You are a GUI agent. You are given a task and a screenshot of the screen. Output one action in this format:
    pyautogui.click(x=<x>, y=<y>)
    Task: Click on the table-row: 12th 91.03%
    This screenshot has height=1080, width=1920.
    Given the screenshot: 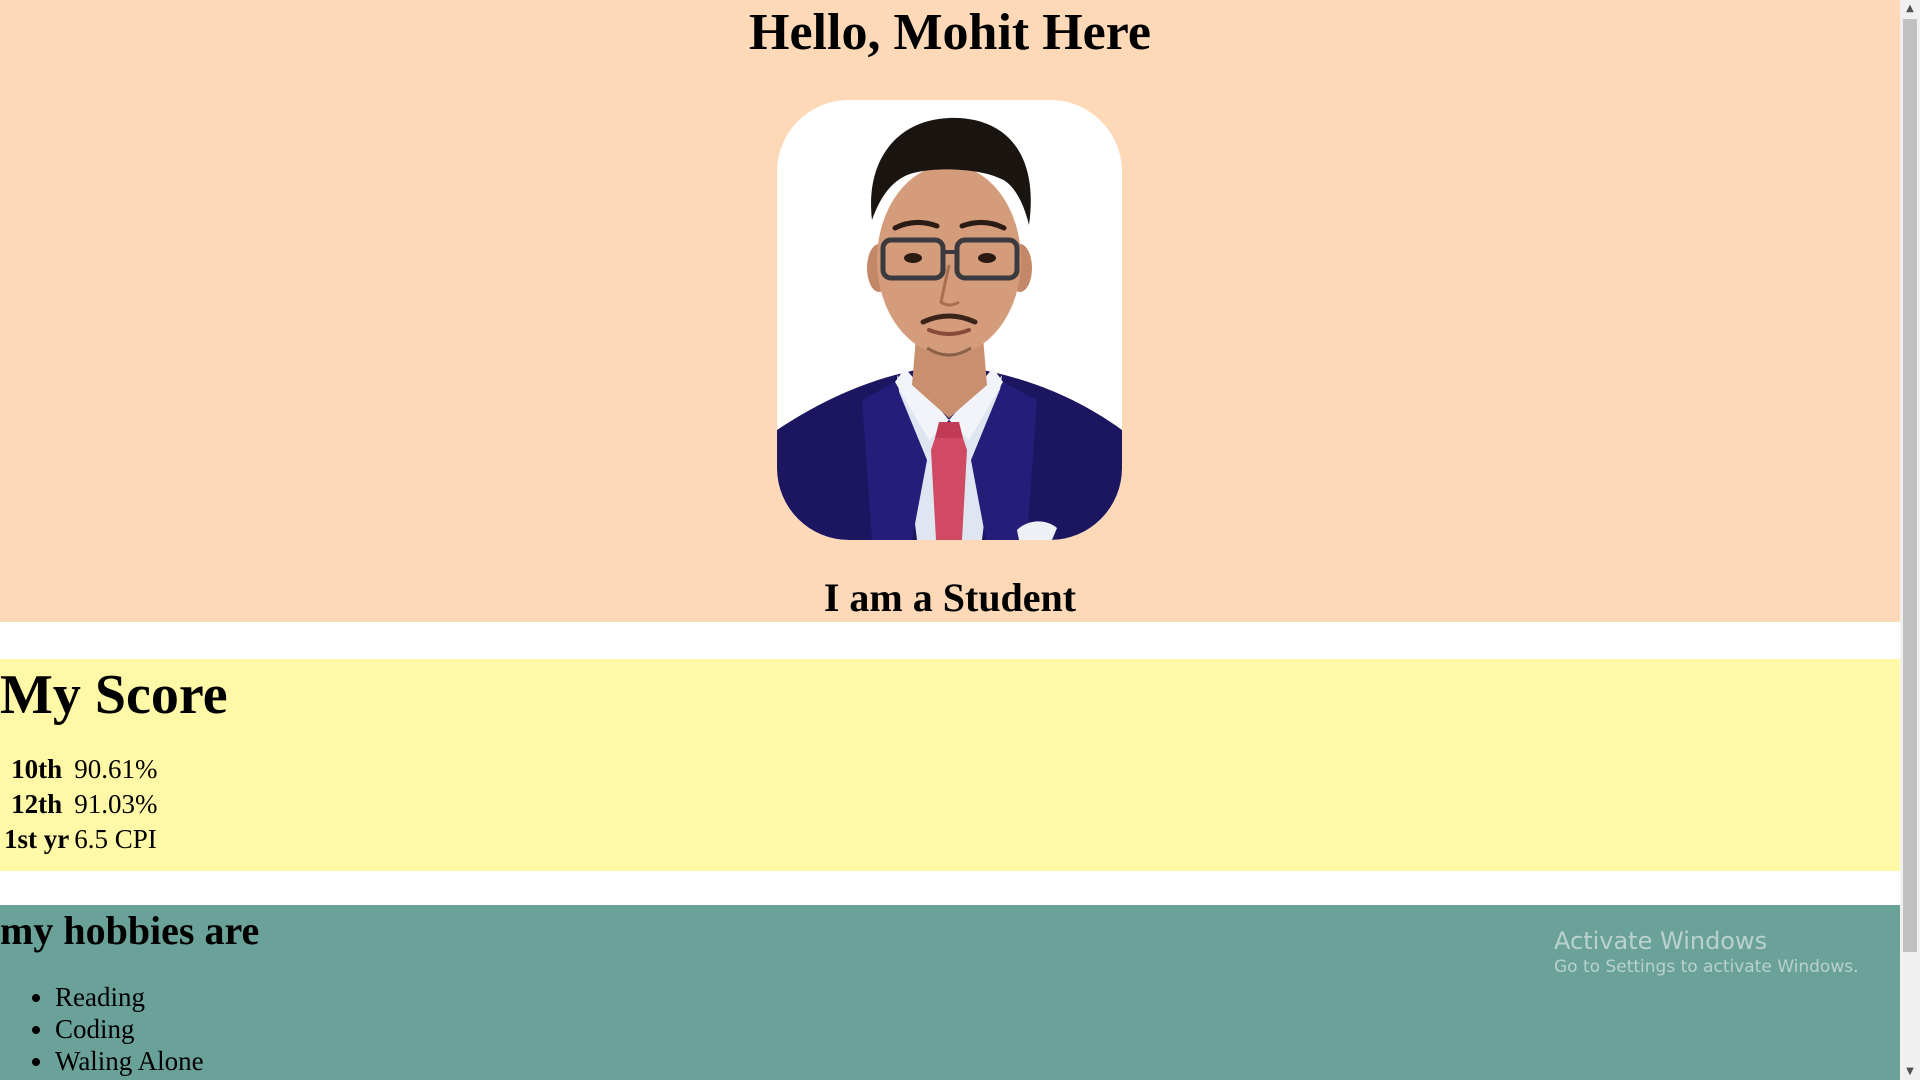 What is the action you would take?
    pyautogui.click(x=80, y=804)
    